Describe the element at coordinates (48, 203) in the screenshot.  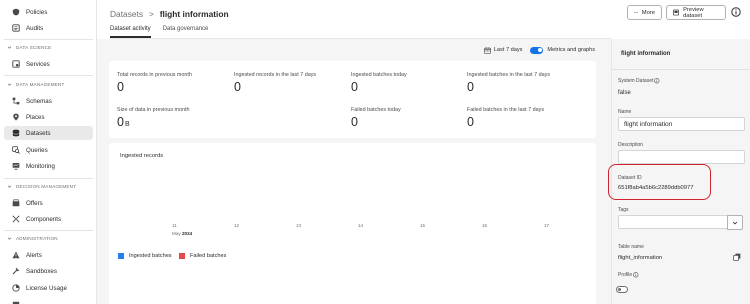
I see `nav-item-offers: Offers` at that location.